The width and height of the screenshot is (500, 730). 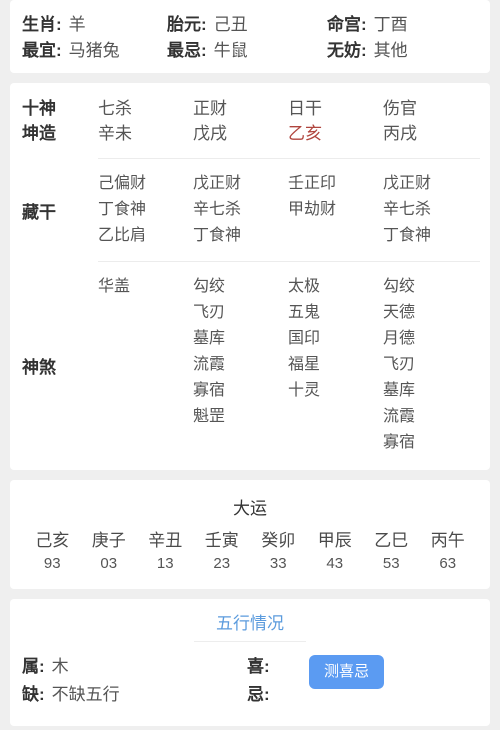 What do you see at coordinates (39, 367) in the screenshot?
I see `shensha-label: 神煞` at bounding box center [39, 367].